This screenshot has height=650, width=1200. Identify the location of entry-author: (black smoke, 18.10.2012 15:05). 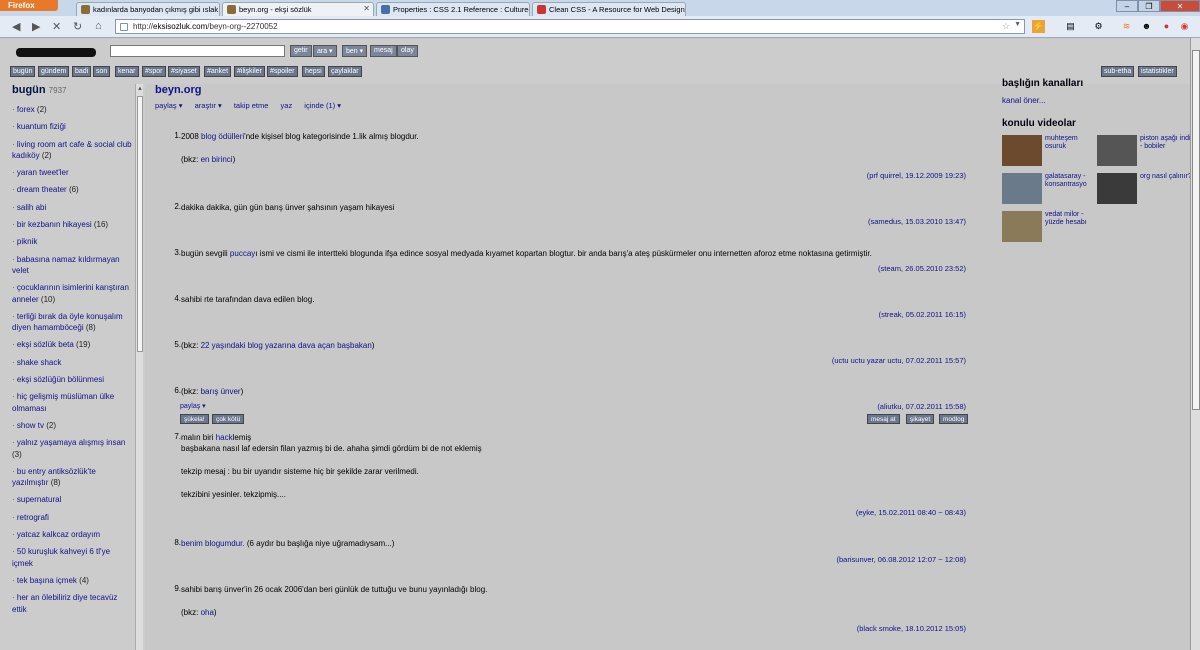
(911, 628).